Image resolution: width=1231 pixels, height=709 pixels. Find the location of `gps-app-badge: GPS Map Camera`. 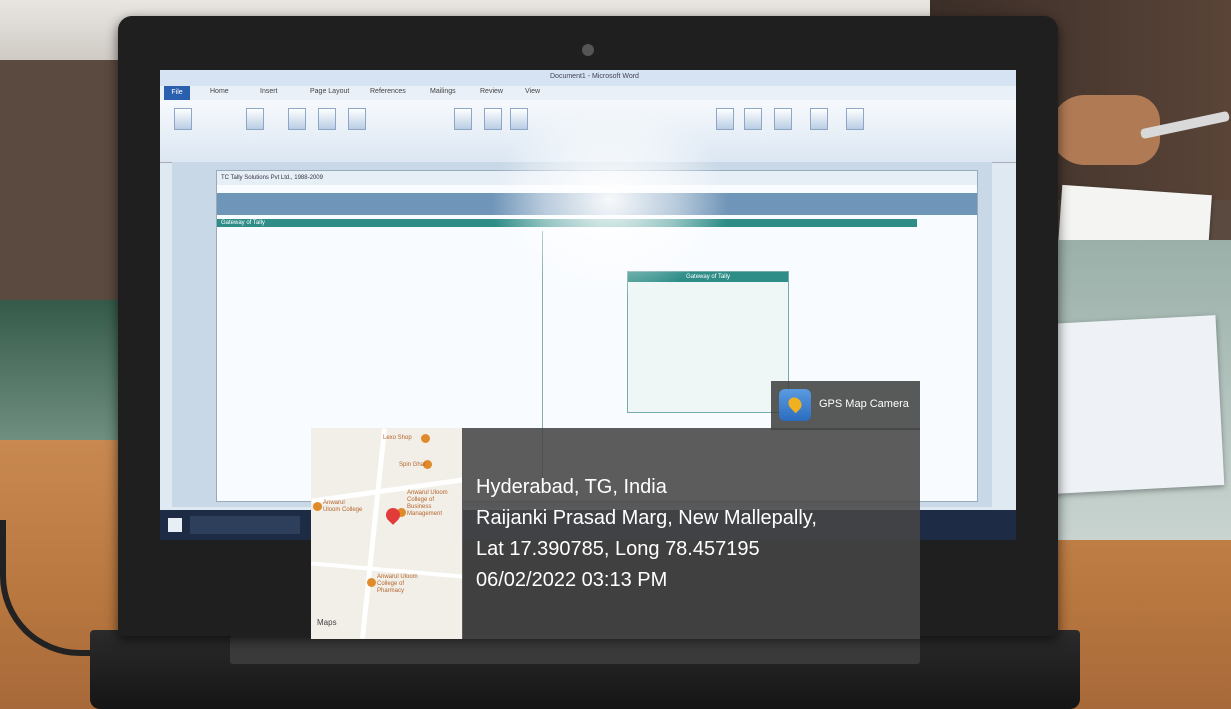

gps-app-badge: GPS Map Camera is located at coordinates (845, 405).